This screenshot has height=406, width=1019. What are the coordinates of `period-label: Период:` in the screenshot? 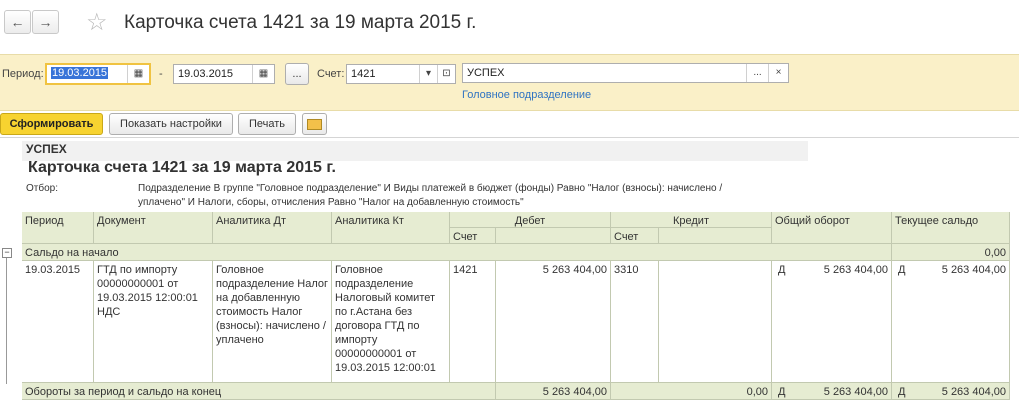 It's located at (23, 74).